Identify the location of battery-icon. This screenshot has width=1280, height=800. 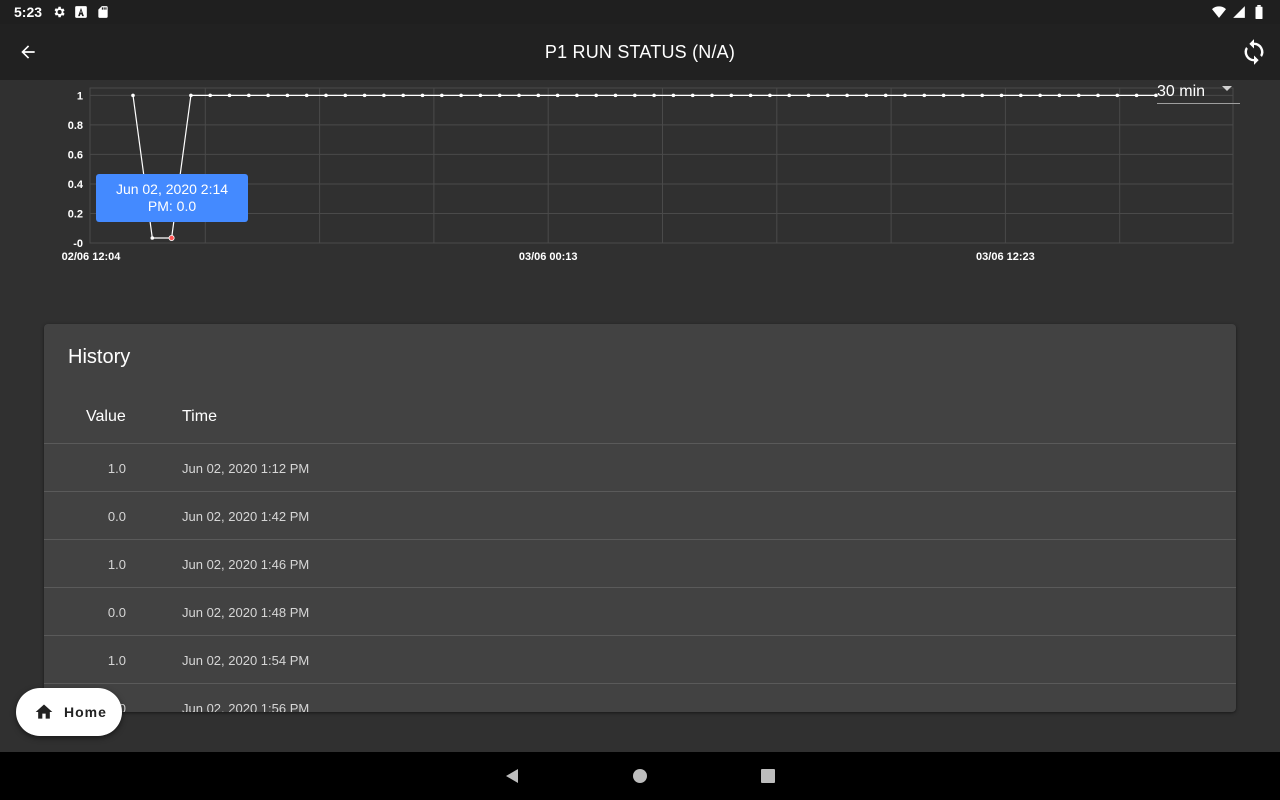
(1259, 12).